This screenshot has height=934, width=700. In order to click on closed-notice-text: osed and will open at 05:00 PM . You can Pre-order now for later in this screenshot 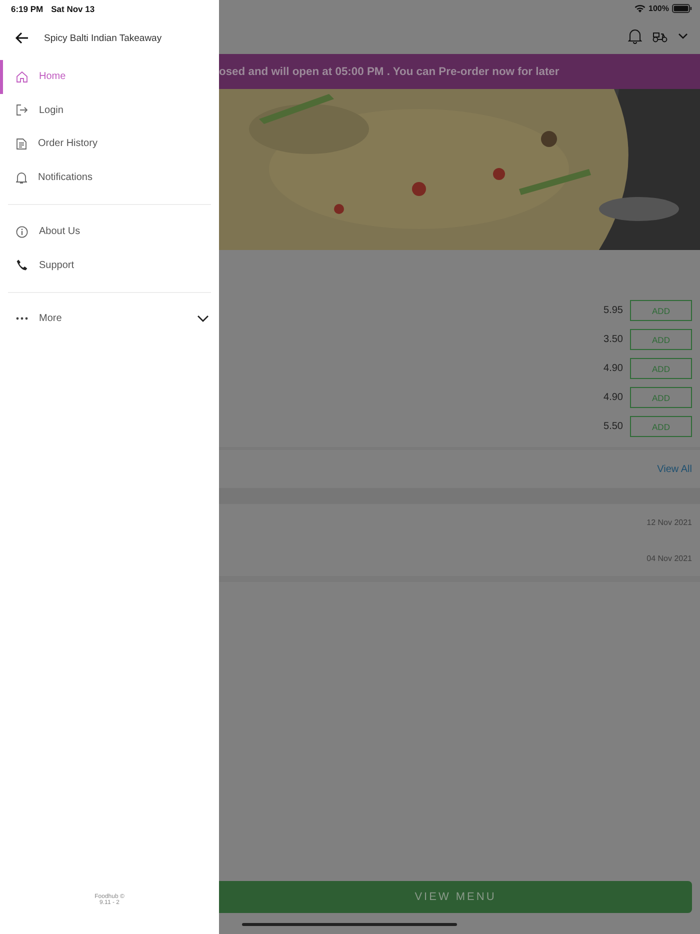, I will do `click(389, 72)`.